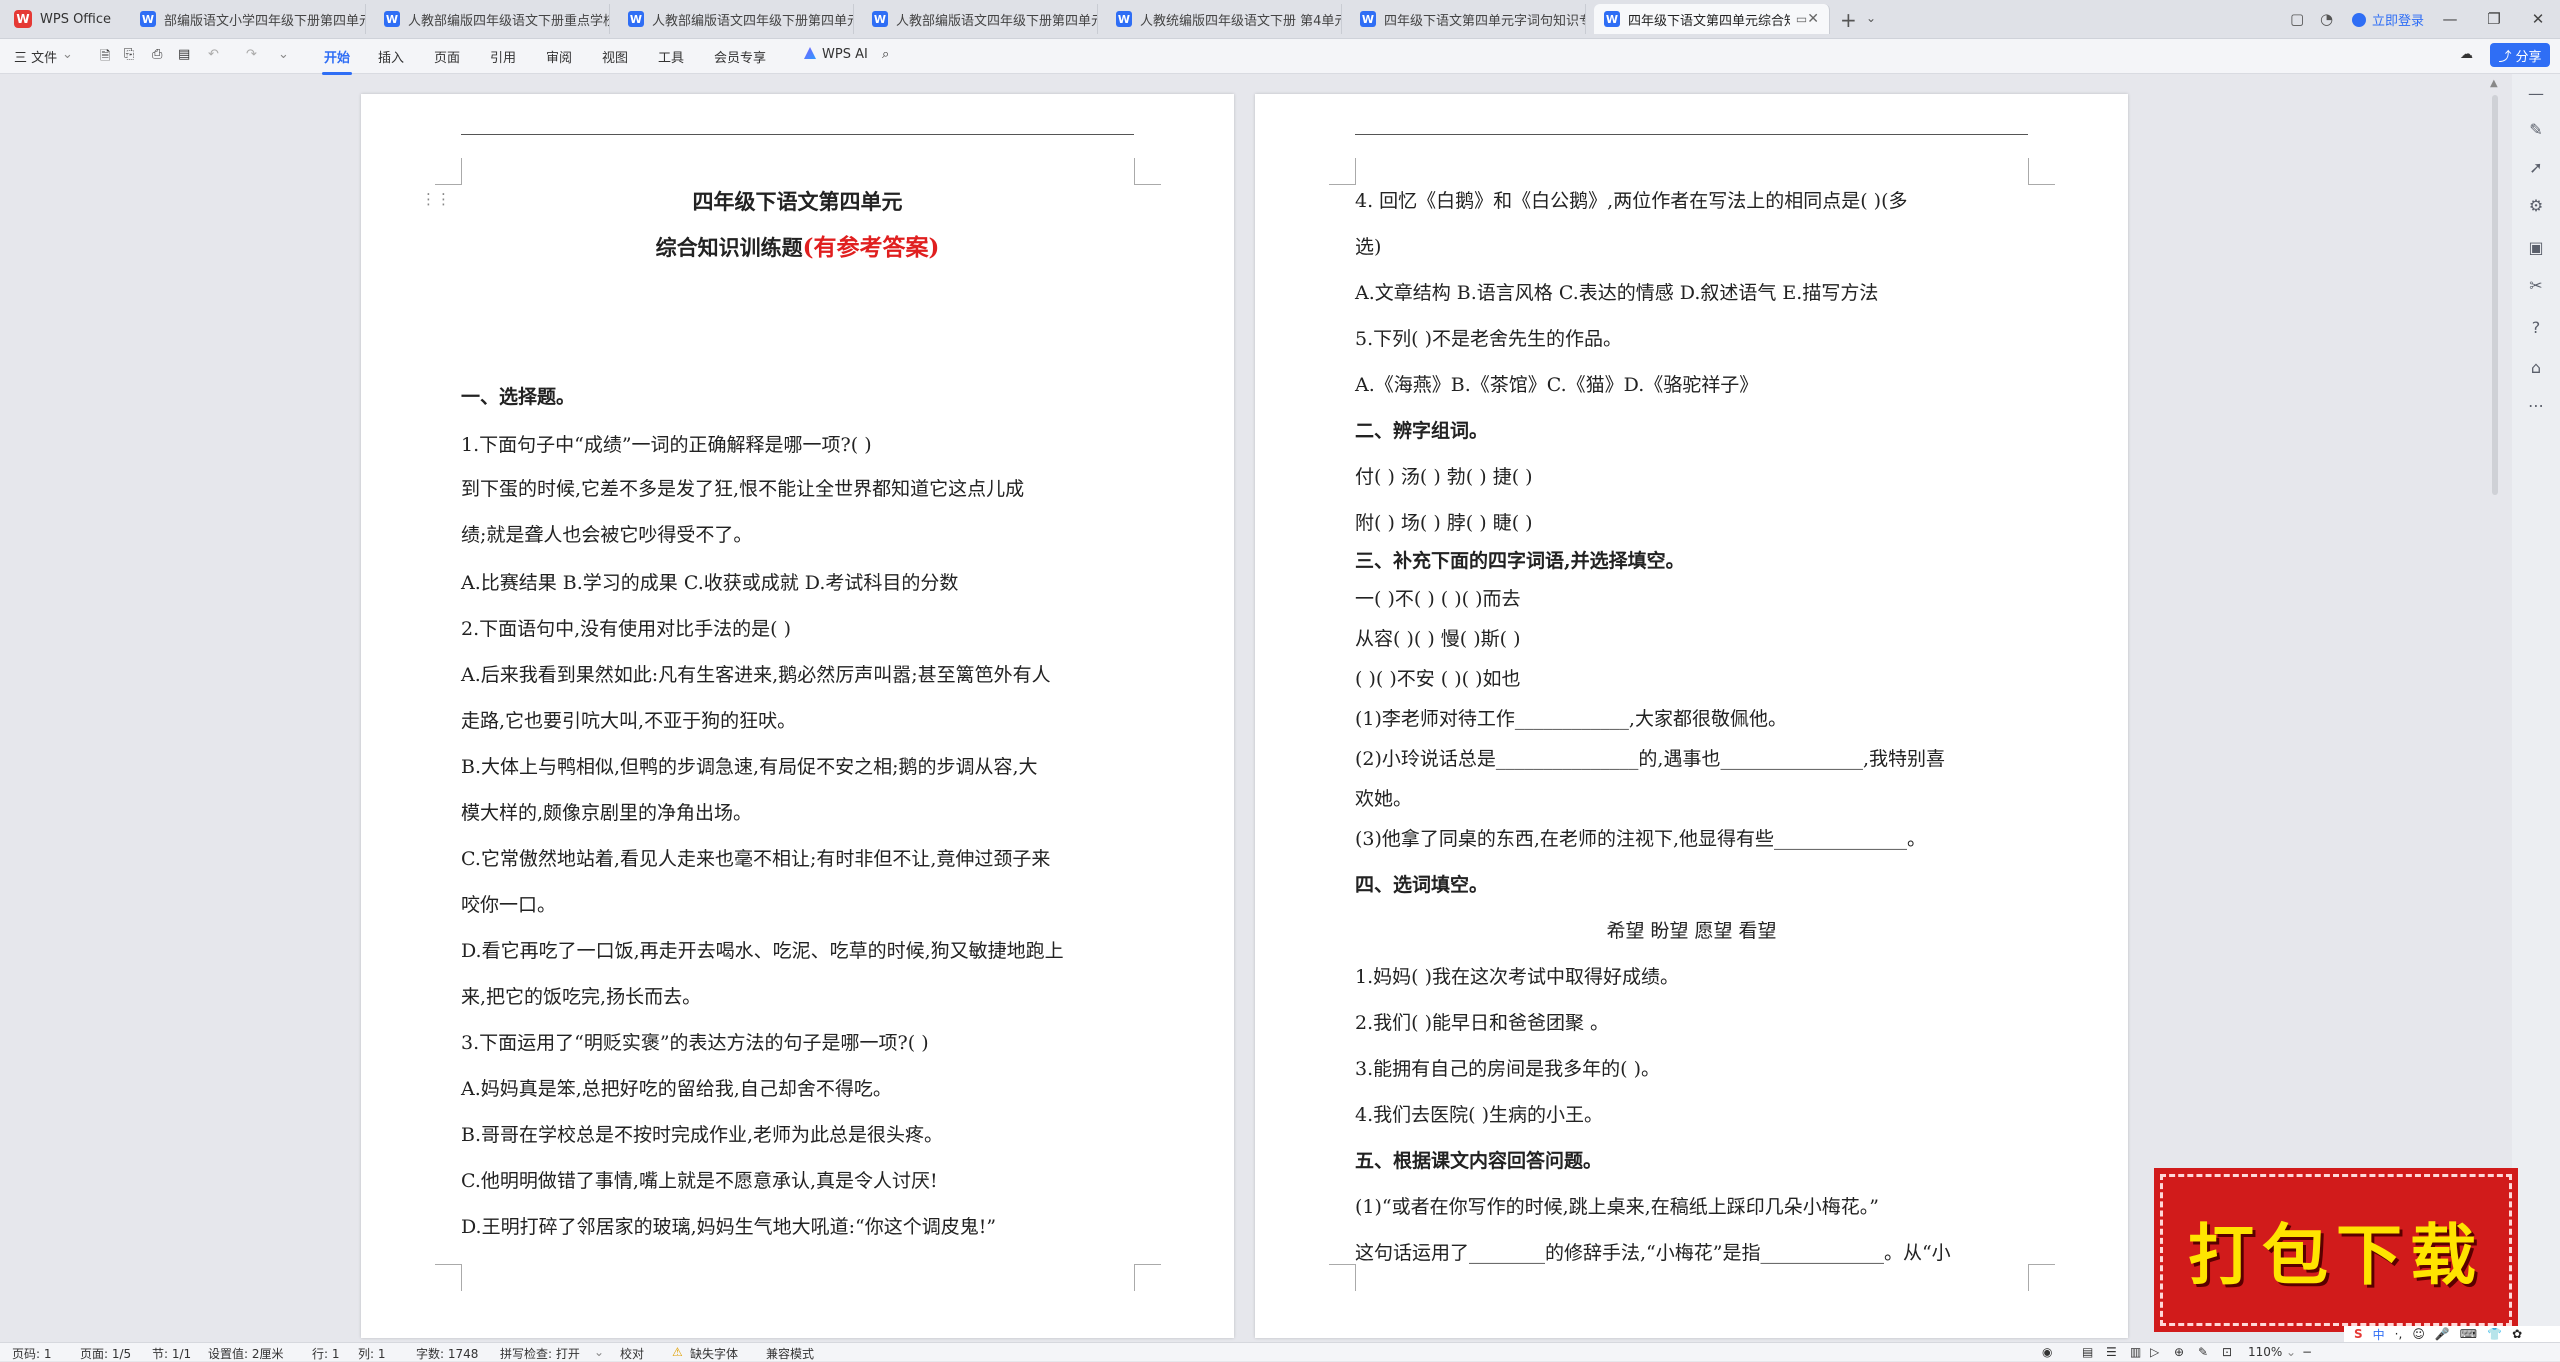 This screenshot has height=1362, width=2560. What do you see at coordinates (714, 1353) in the screenshot?
I see `status-missing-font: 缺失字体` at bounding box center [714, 1353].